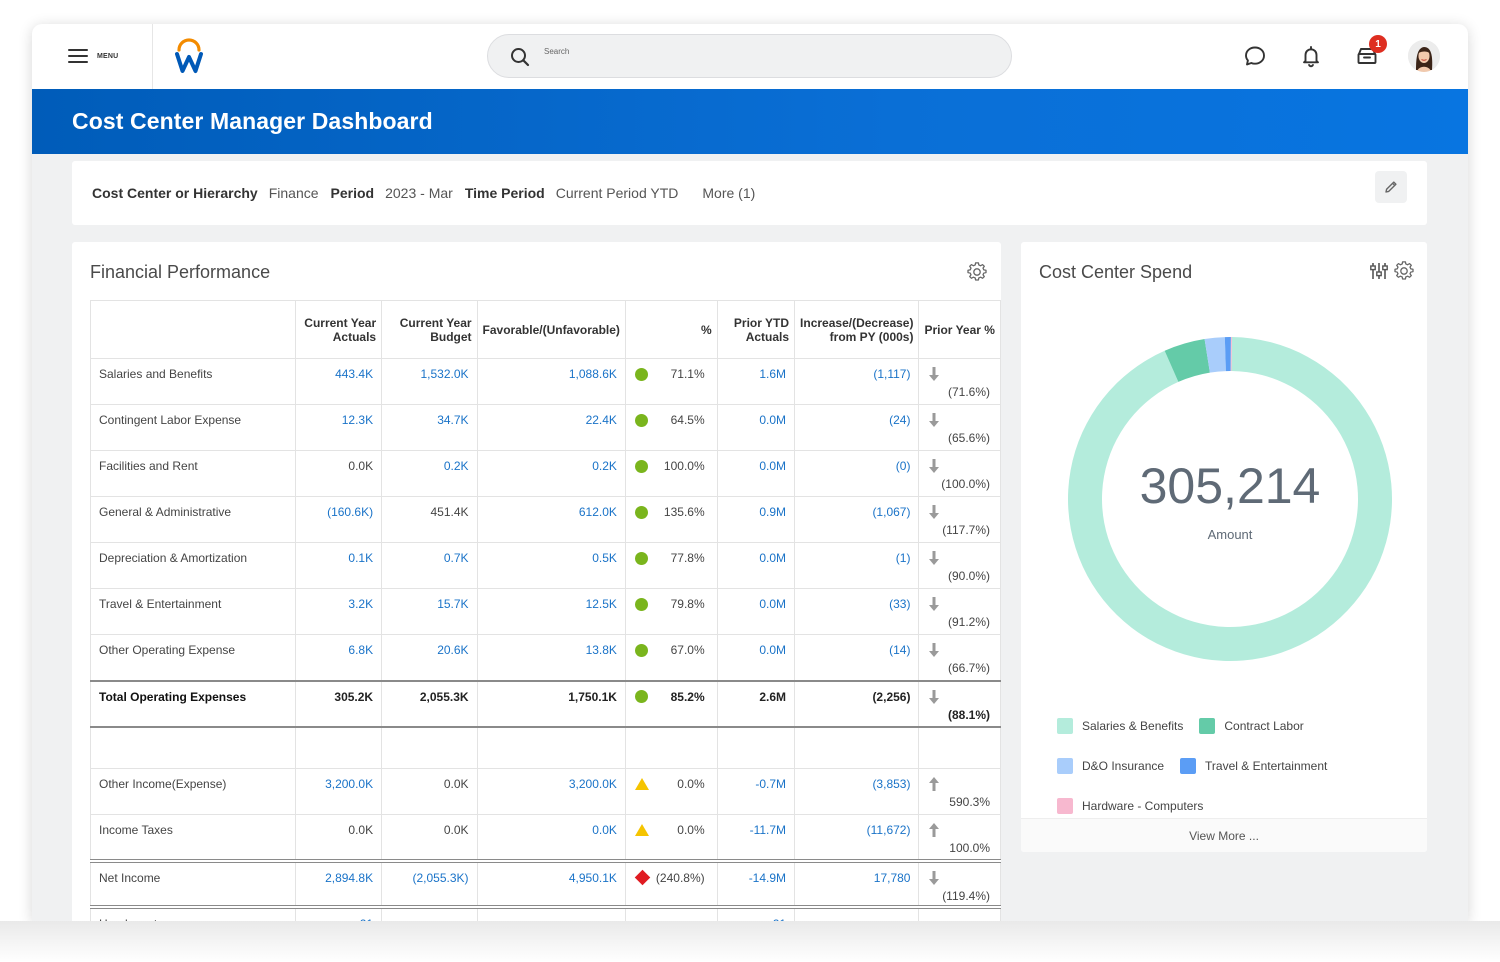 This screenshot has width=1500, height=962. What do you see at coordinates (671, 791) in the screenshot?
I see `cell-percent: 0.0%` at bounding box center [671, 791].